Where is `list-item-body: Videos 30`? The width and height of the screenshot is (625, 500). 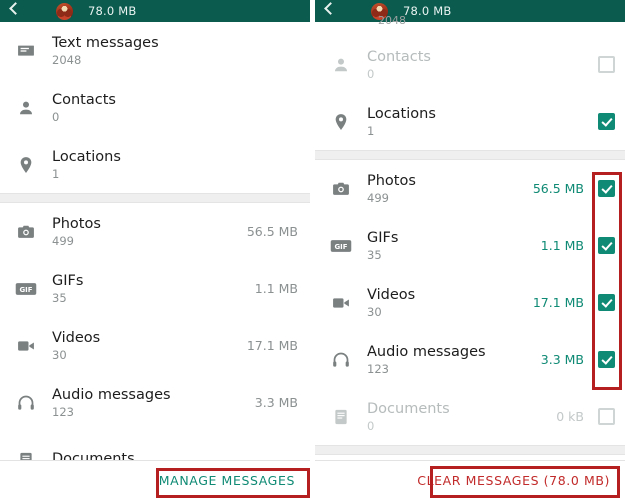
list-item-body: Videos 30 is located at coordinates (145, 346).